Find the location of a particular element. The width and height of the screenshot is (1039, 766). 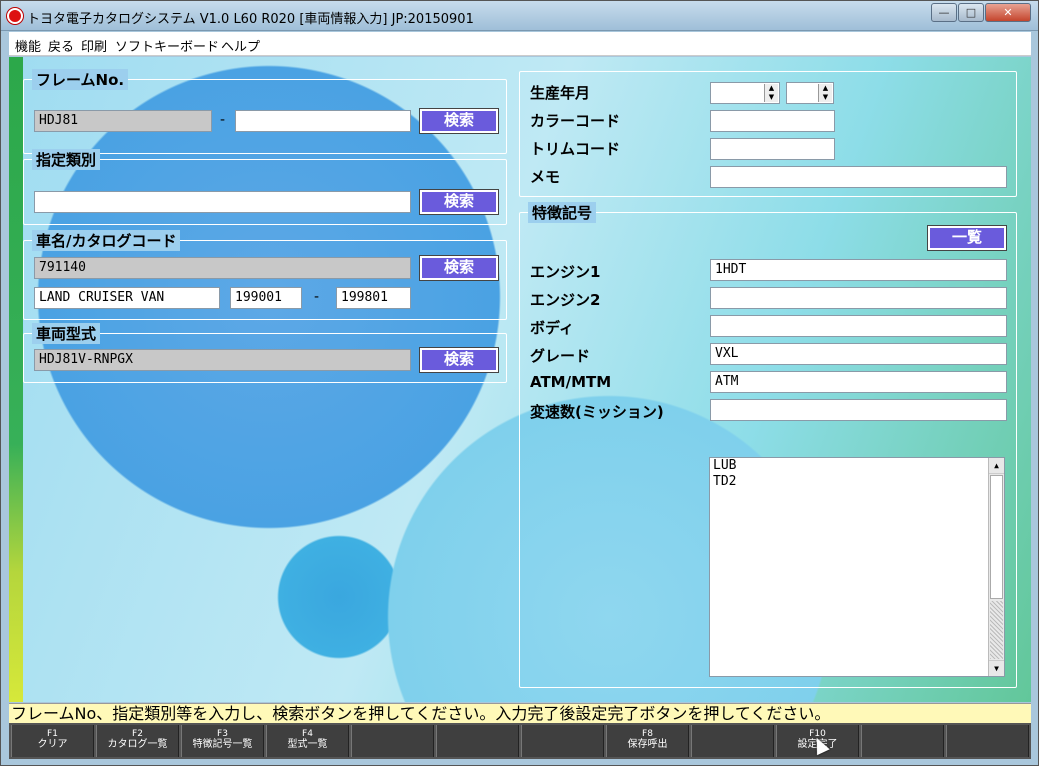

fkey-f1-clear: F1 クリア is located at coordinates (52, 741).